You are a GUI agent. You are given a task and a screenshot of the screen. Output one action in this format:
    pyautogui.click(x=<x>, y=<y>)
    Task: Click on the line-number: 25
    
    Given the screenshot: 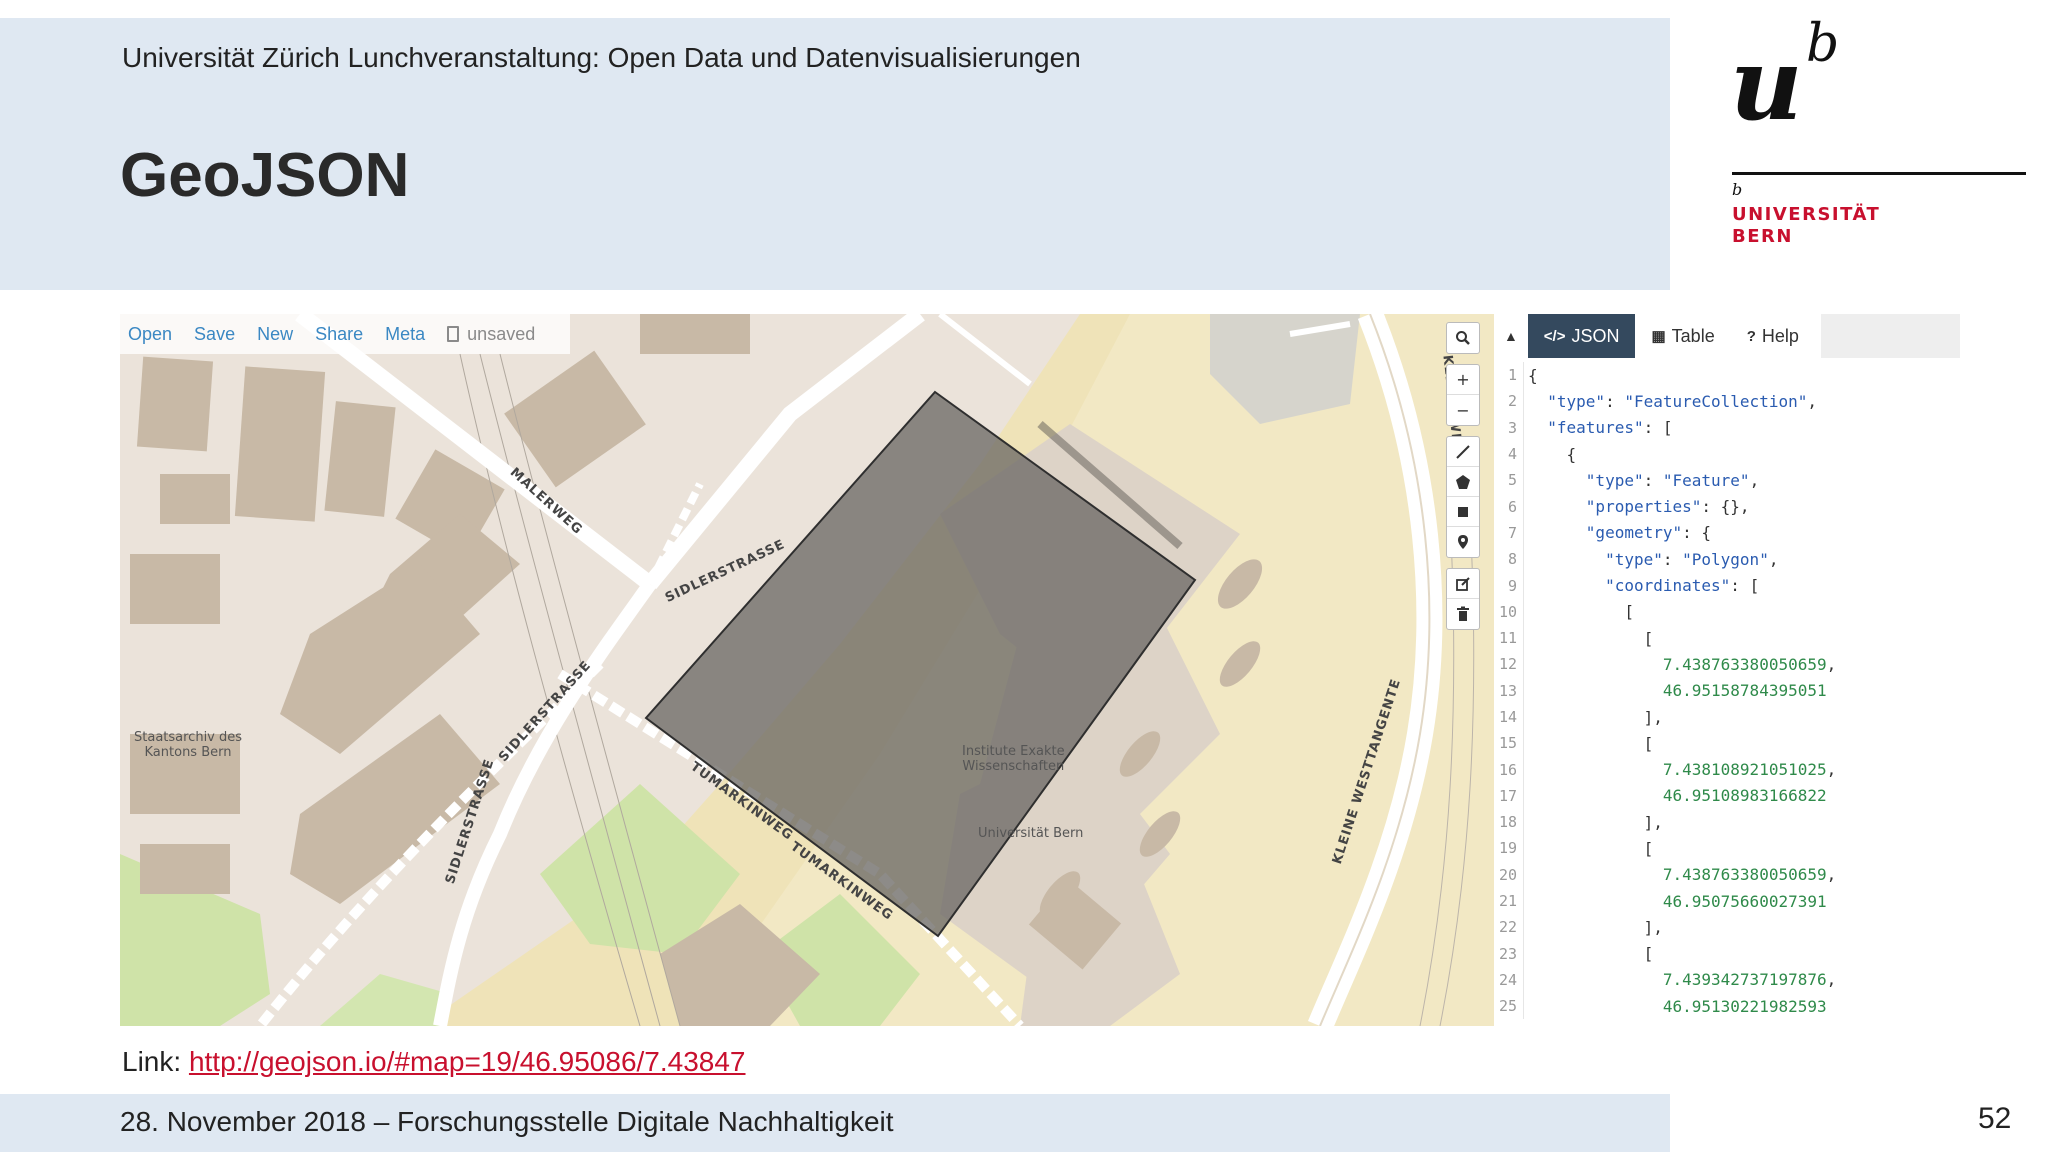 What is the action you would take?
    pyautogui.click(x=1509, y=1006)
    